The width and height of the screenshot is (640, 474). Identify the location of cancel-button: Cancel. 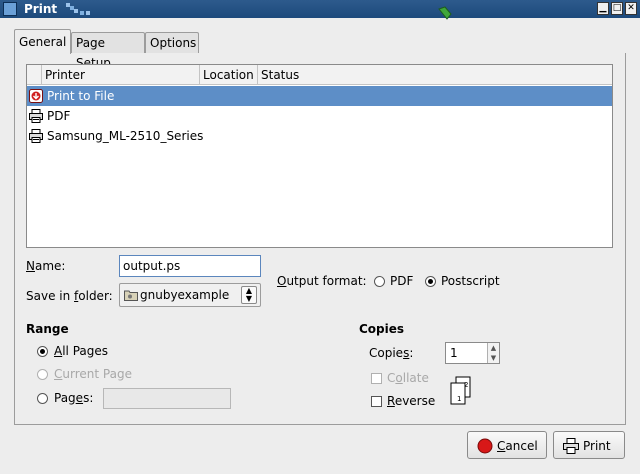
(507, 445).